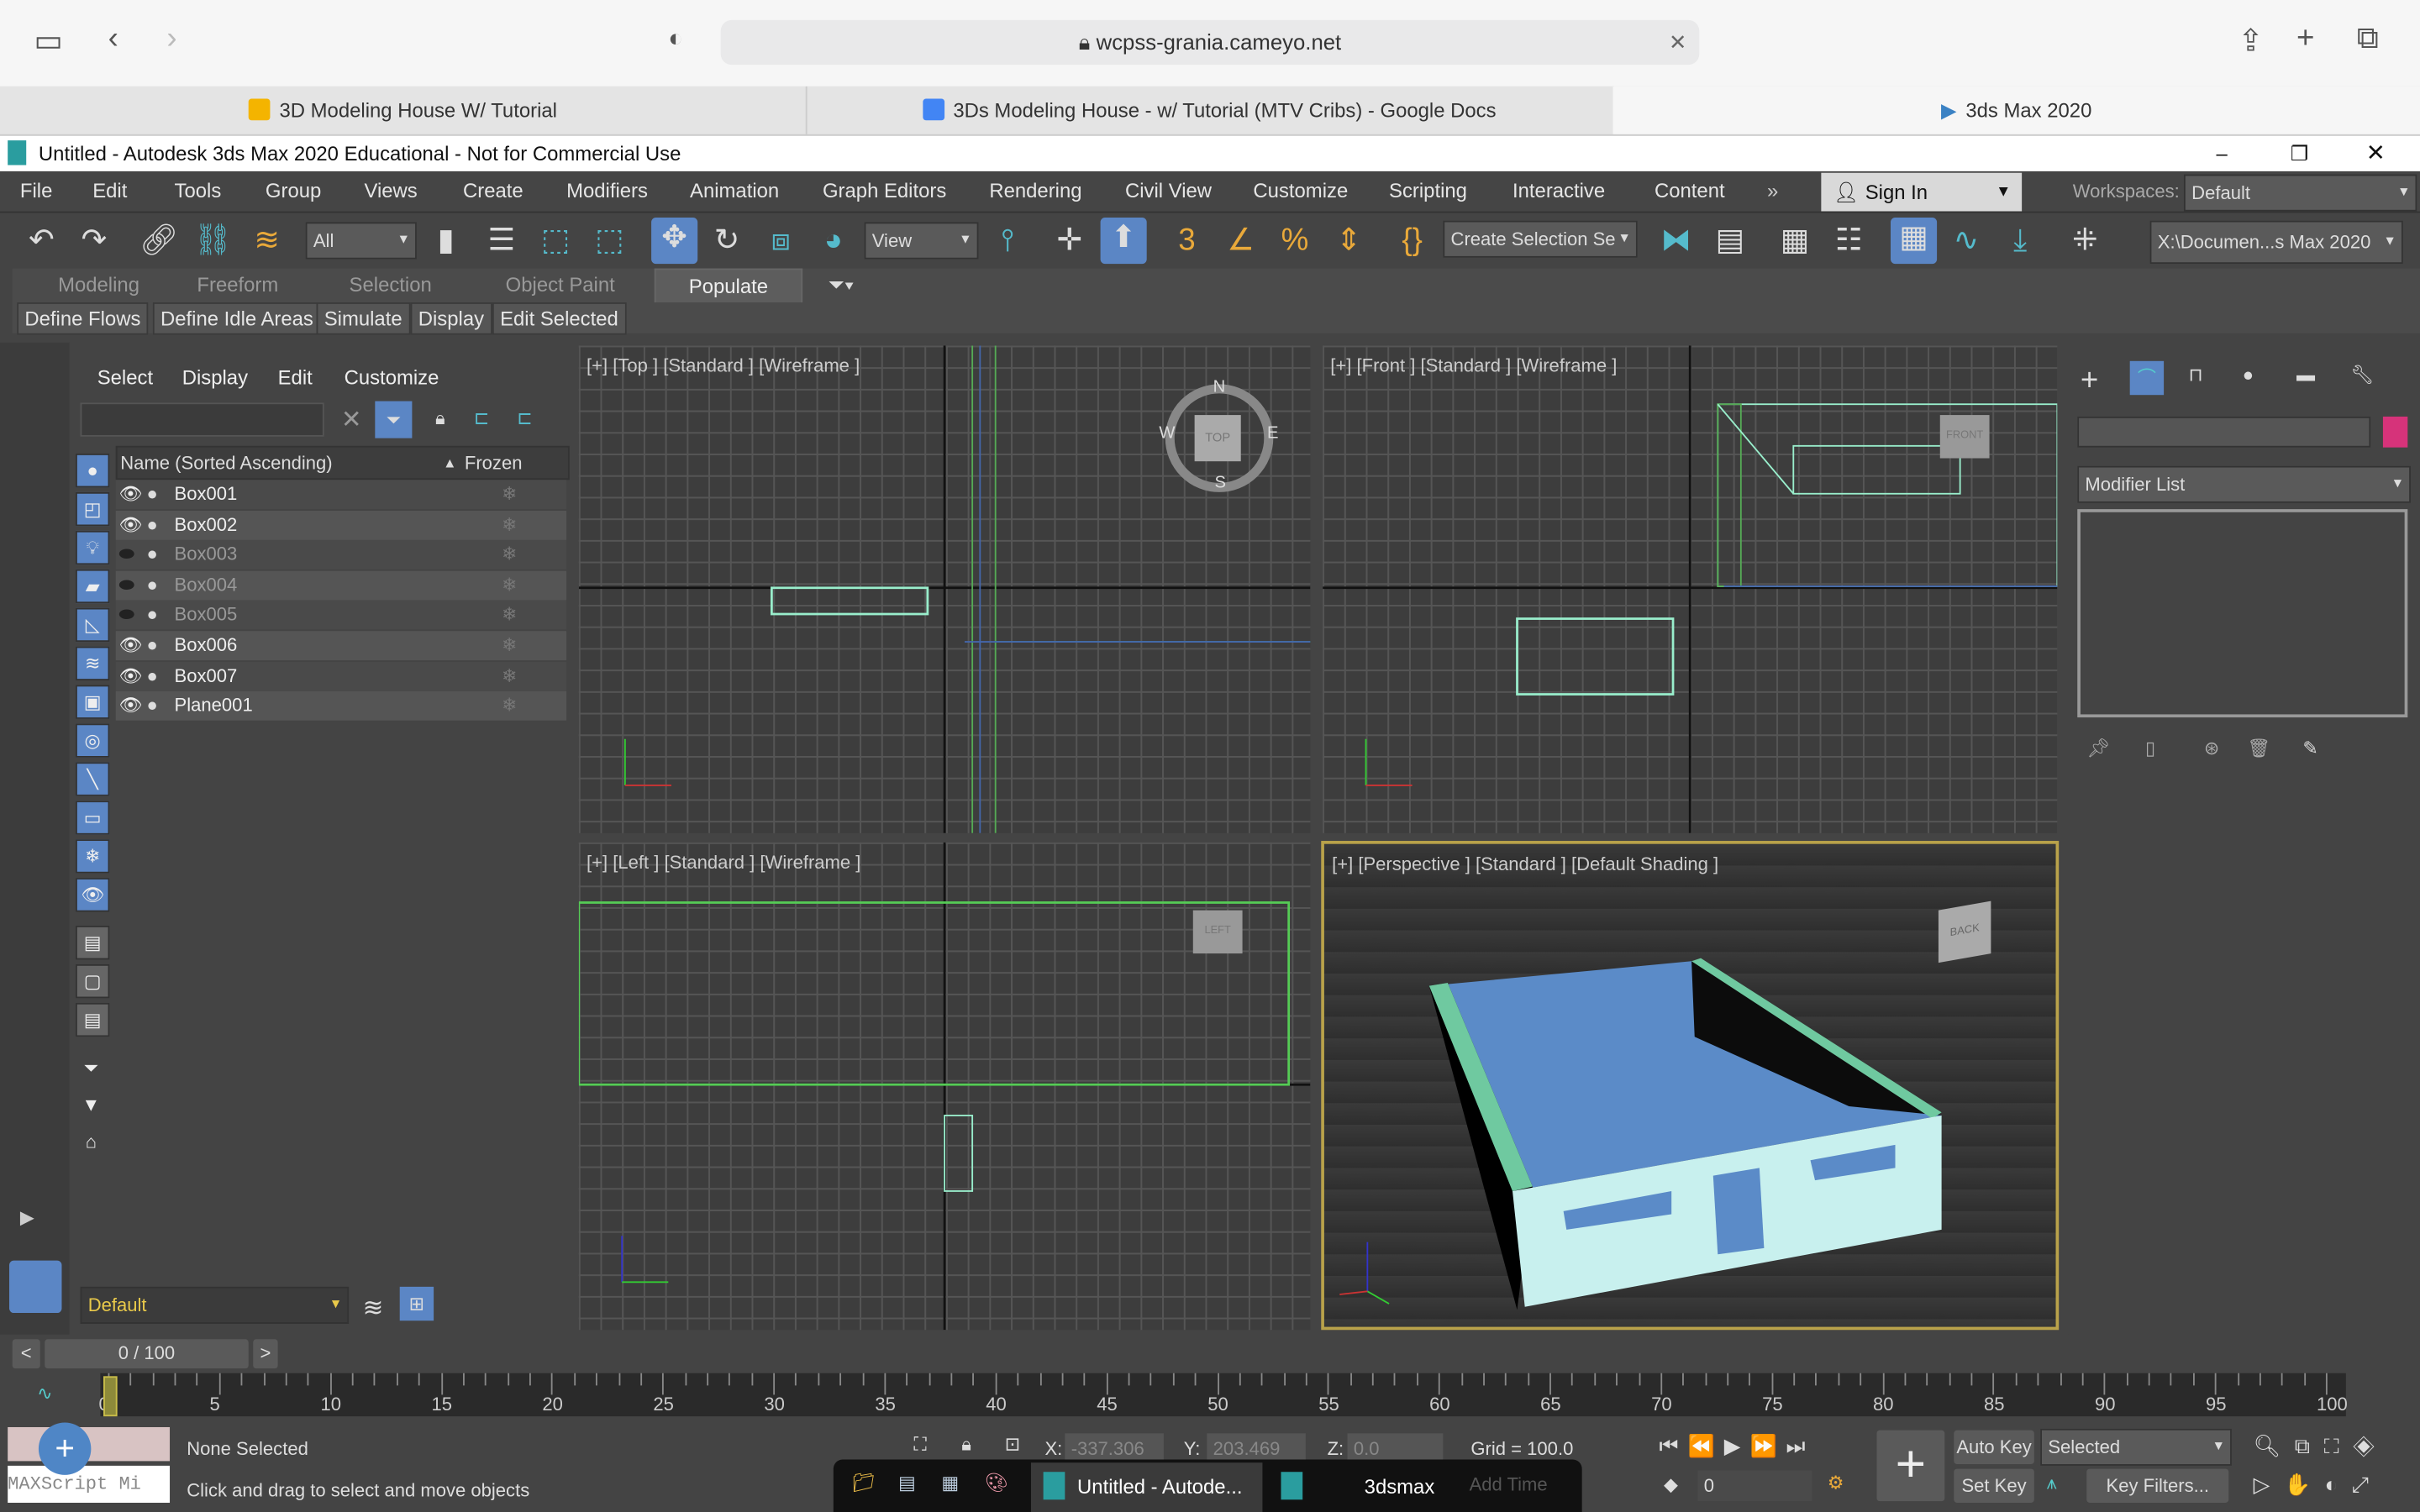  I want to click on frozen-column-header: Frozen, so click(494, 463).